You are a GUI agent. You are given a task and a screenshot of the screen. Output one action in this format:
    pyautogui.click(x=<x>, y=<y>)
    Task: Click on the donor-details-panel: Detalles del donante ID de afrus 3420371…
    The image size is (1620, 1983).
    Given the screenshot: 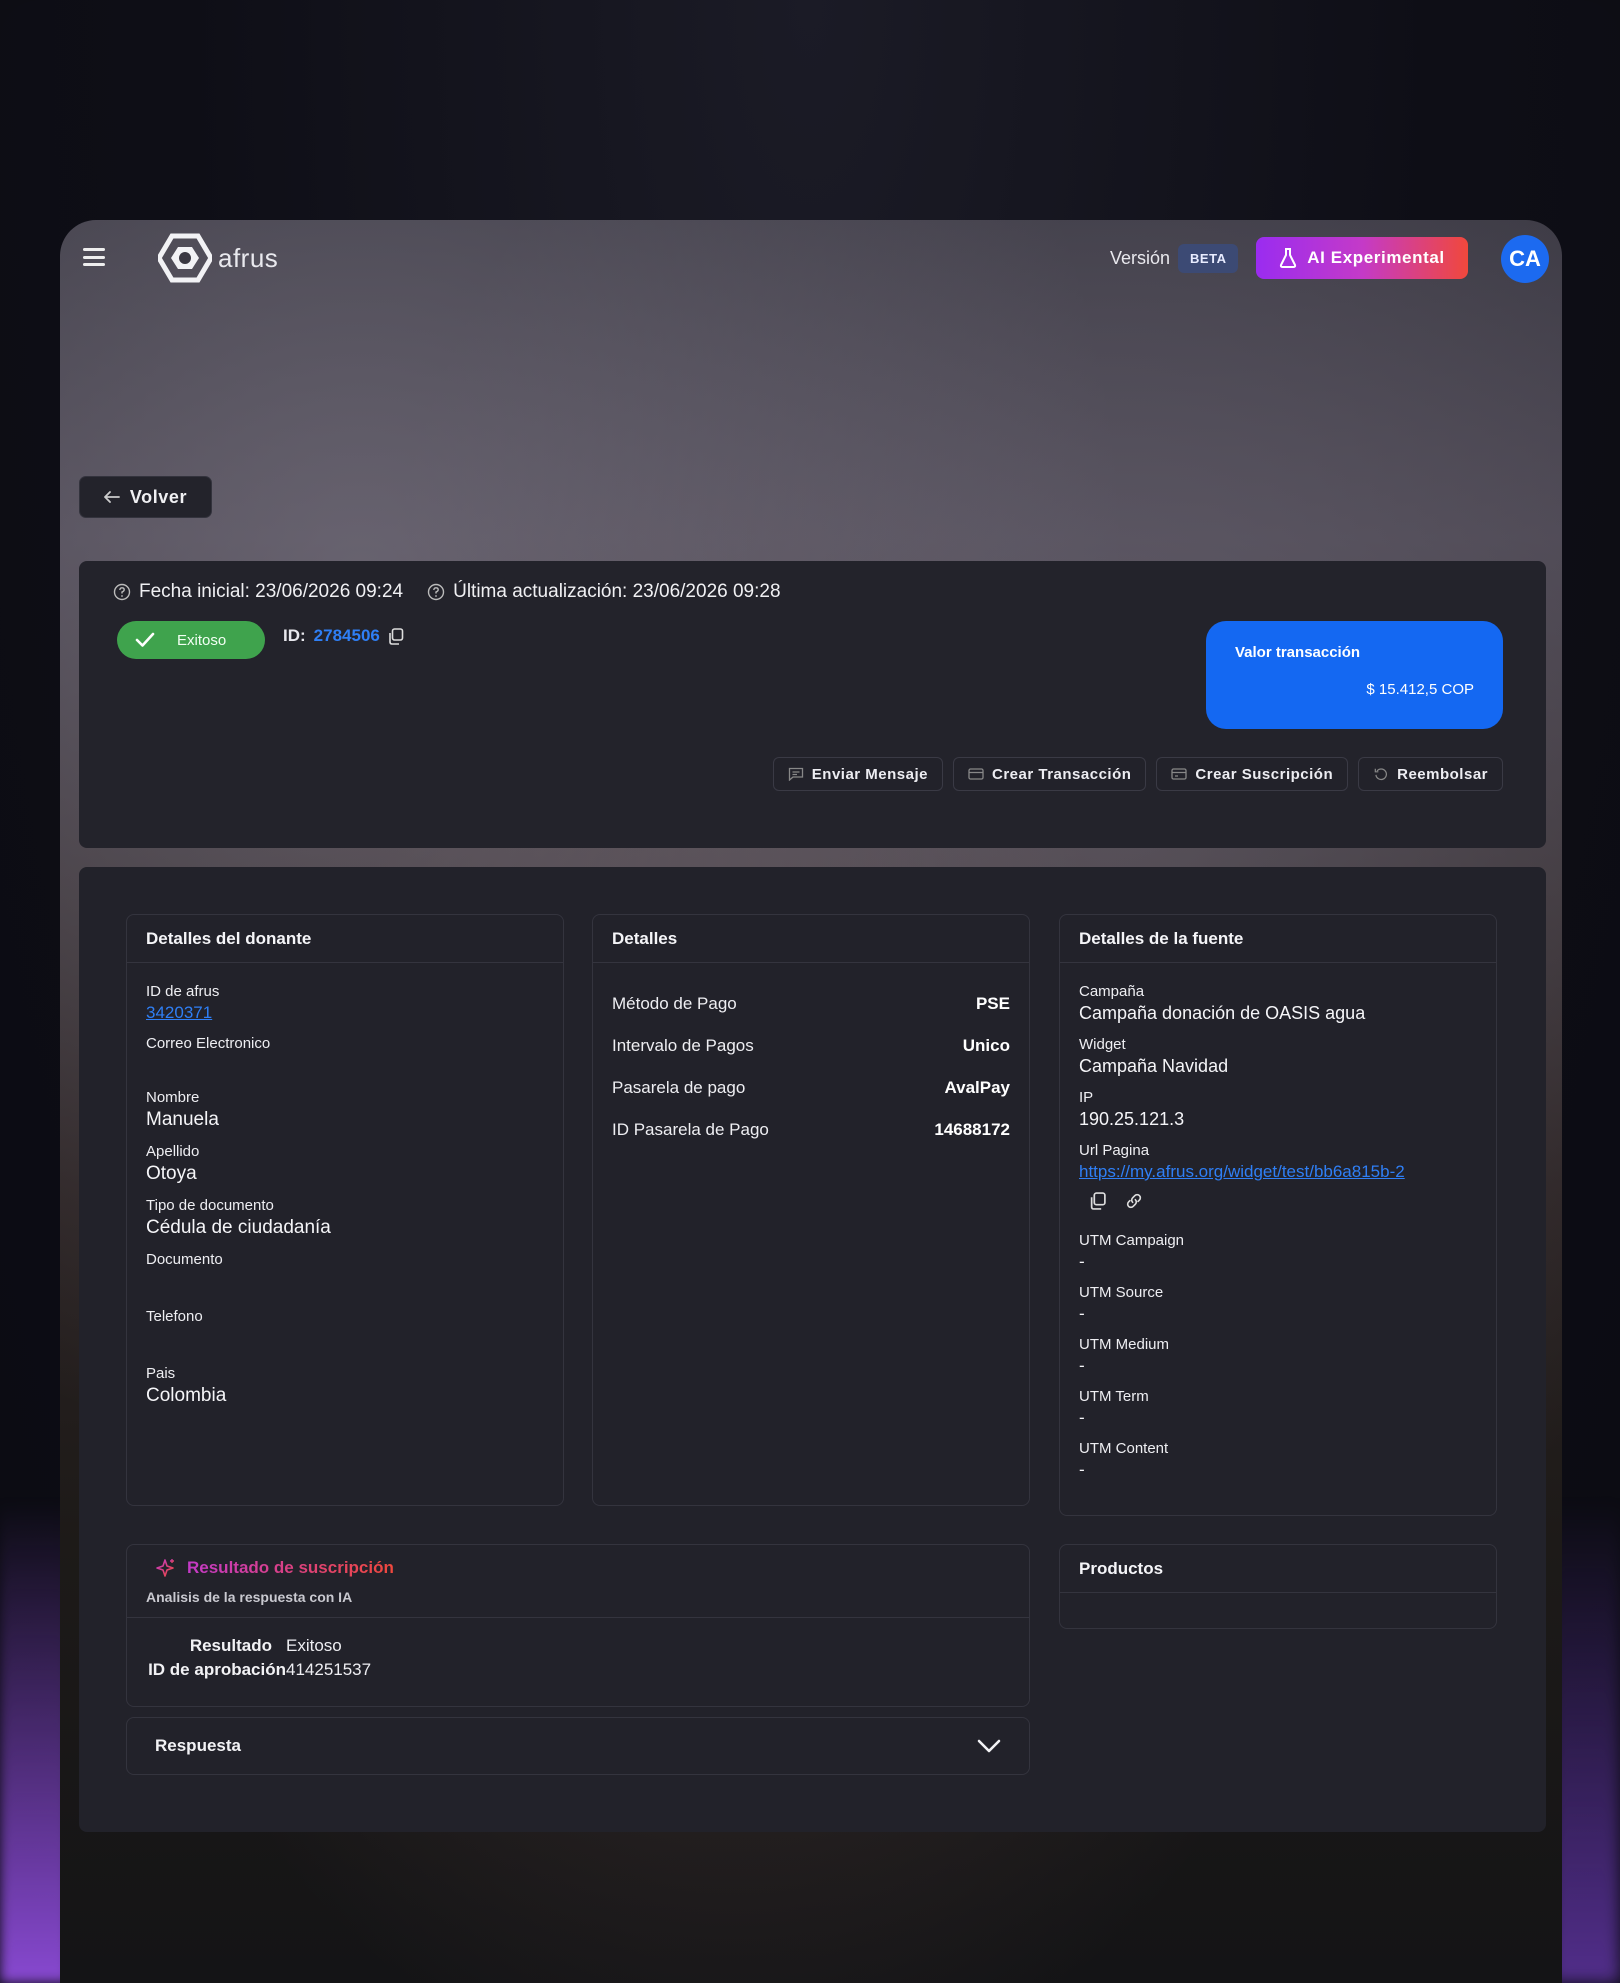 What is the action you would take?
    pyautogui.click(x=345, y=1210)
    